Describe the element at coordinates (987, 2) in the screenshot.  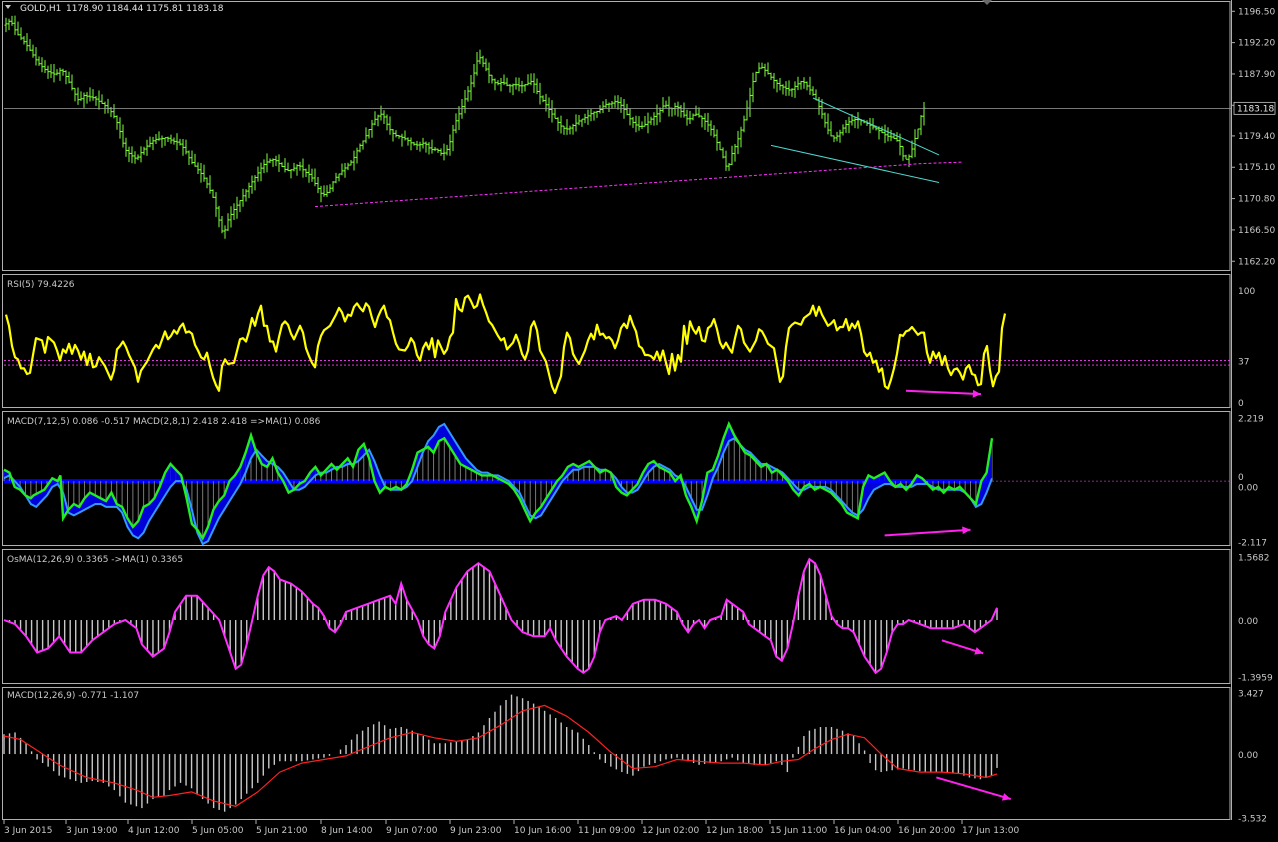
I see `chart-shift-marker-icon` at that location.